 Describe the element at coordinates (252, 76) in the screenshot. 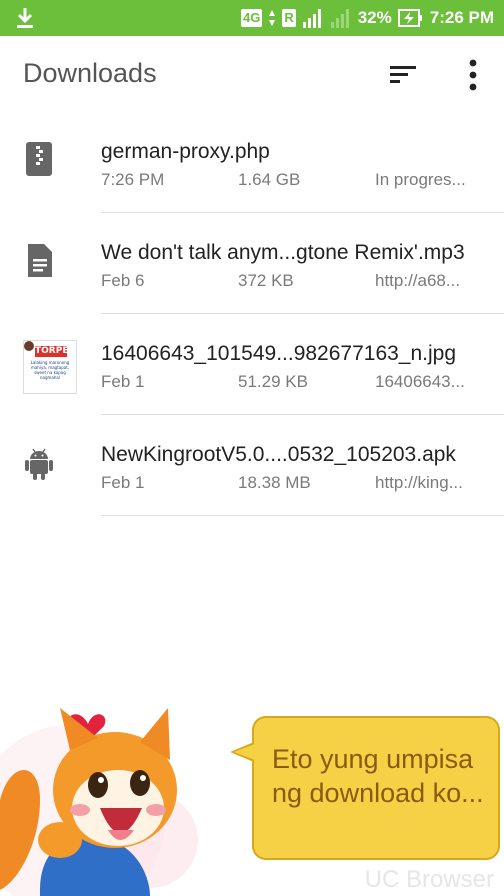

I see `app-bar: Downloads` at that location.